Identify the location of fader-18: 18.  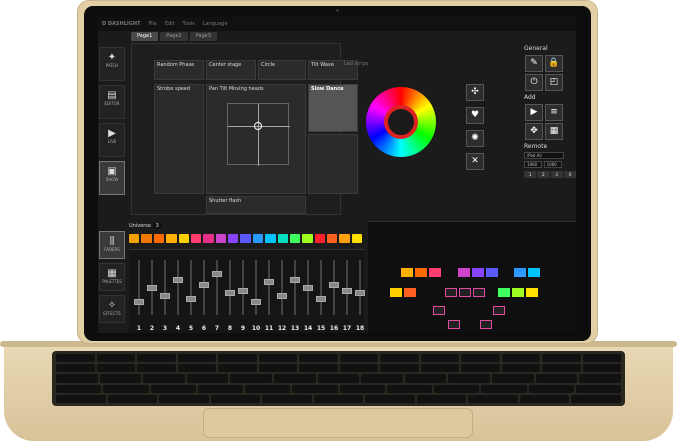
(360, 292).